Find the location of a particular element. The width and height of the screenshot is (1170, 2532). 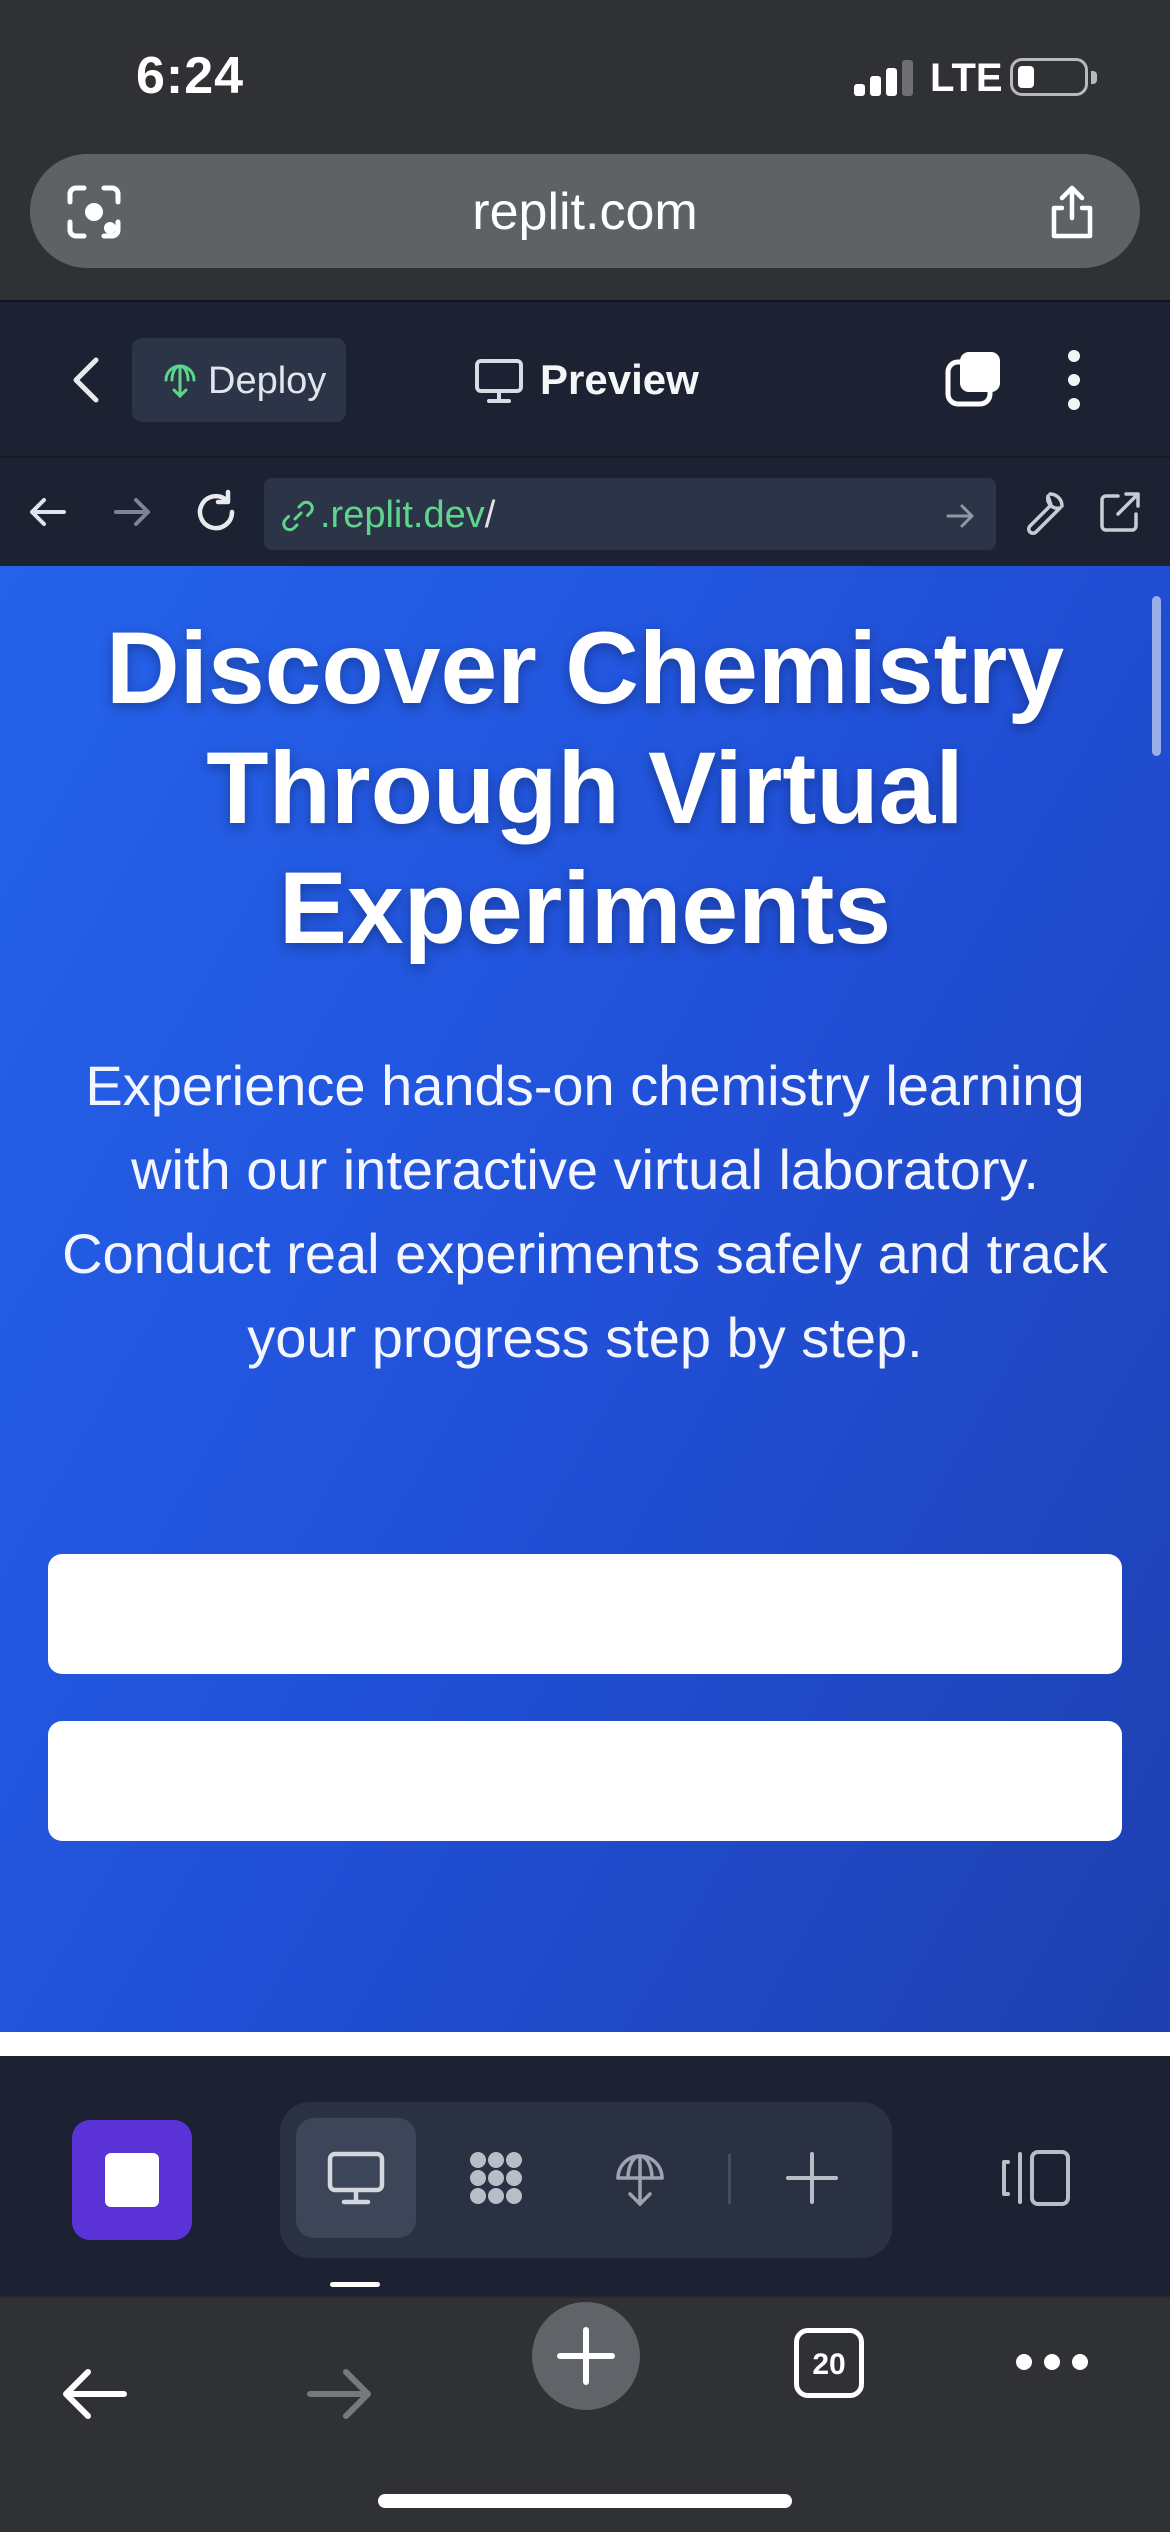

back-arrow-icon is located at coordinates (48, 512).